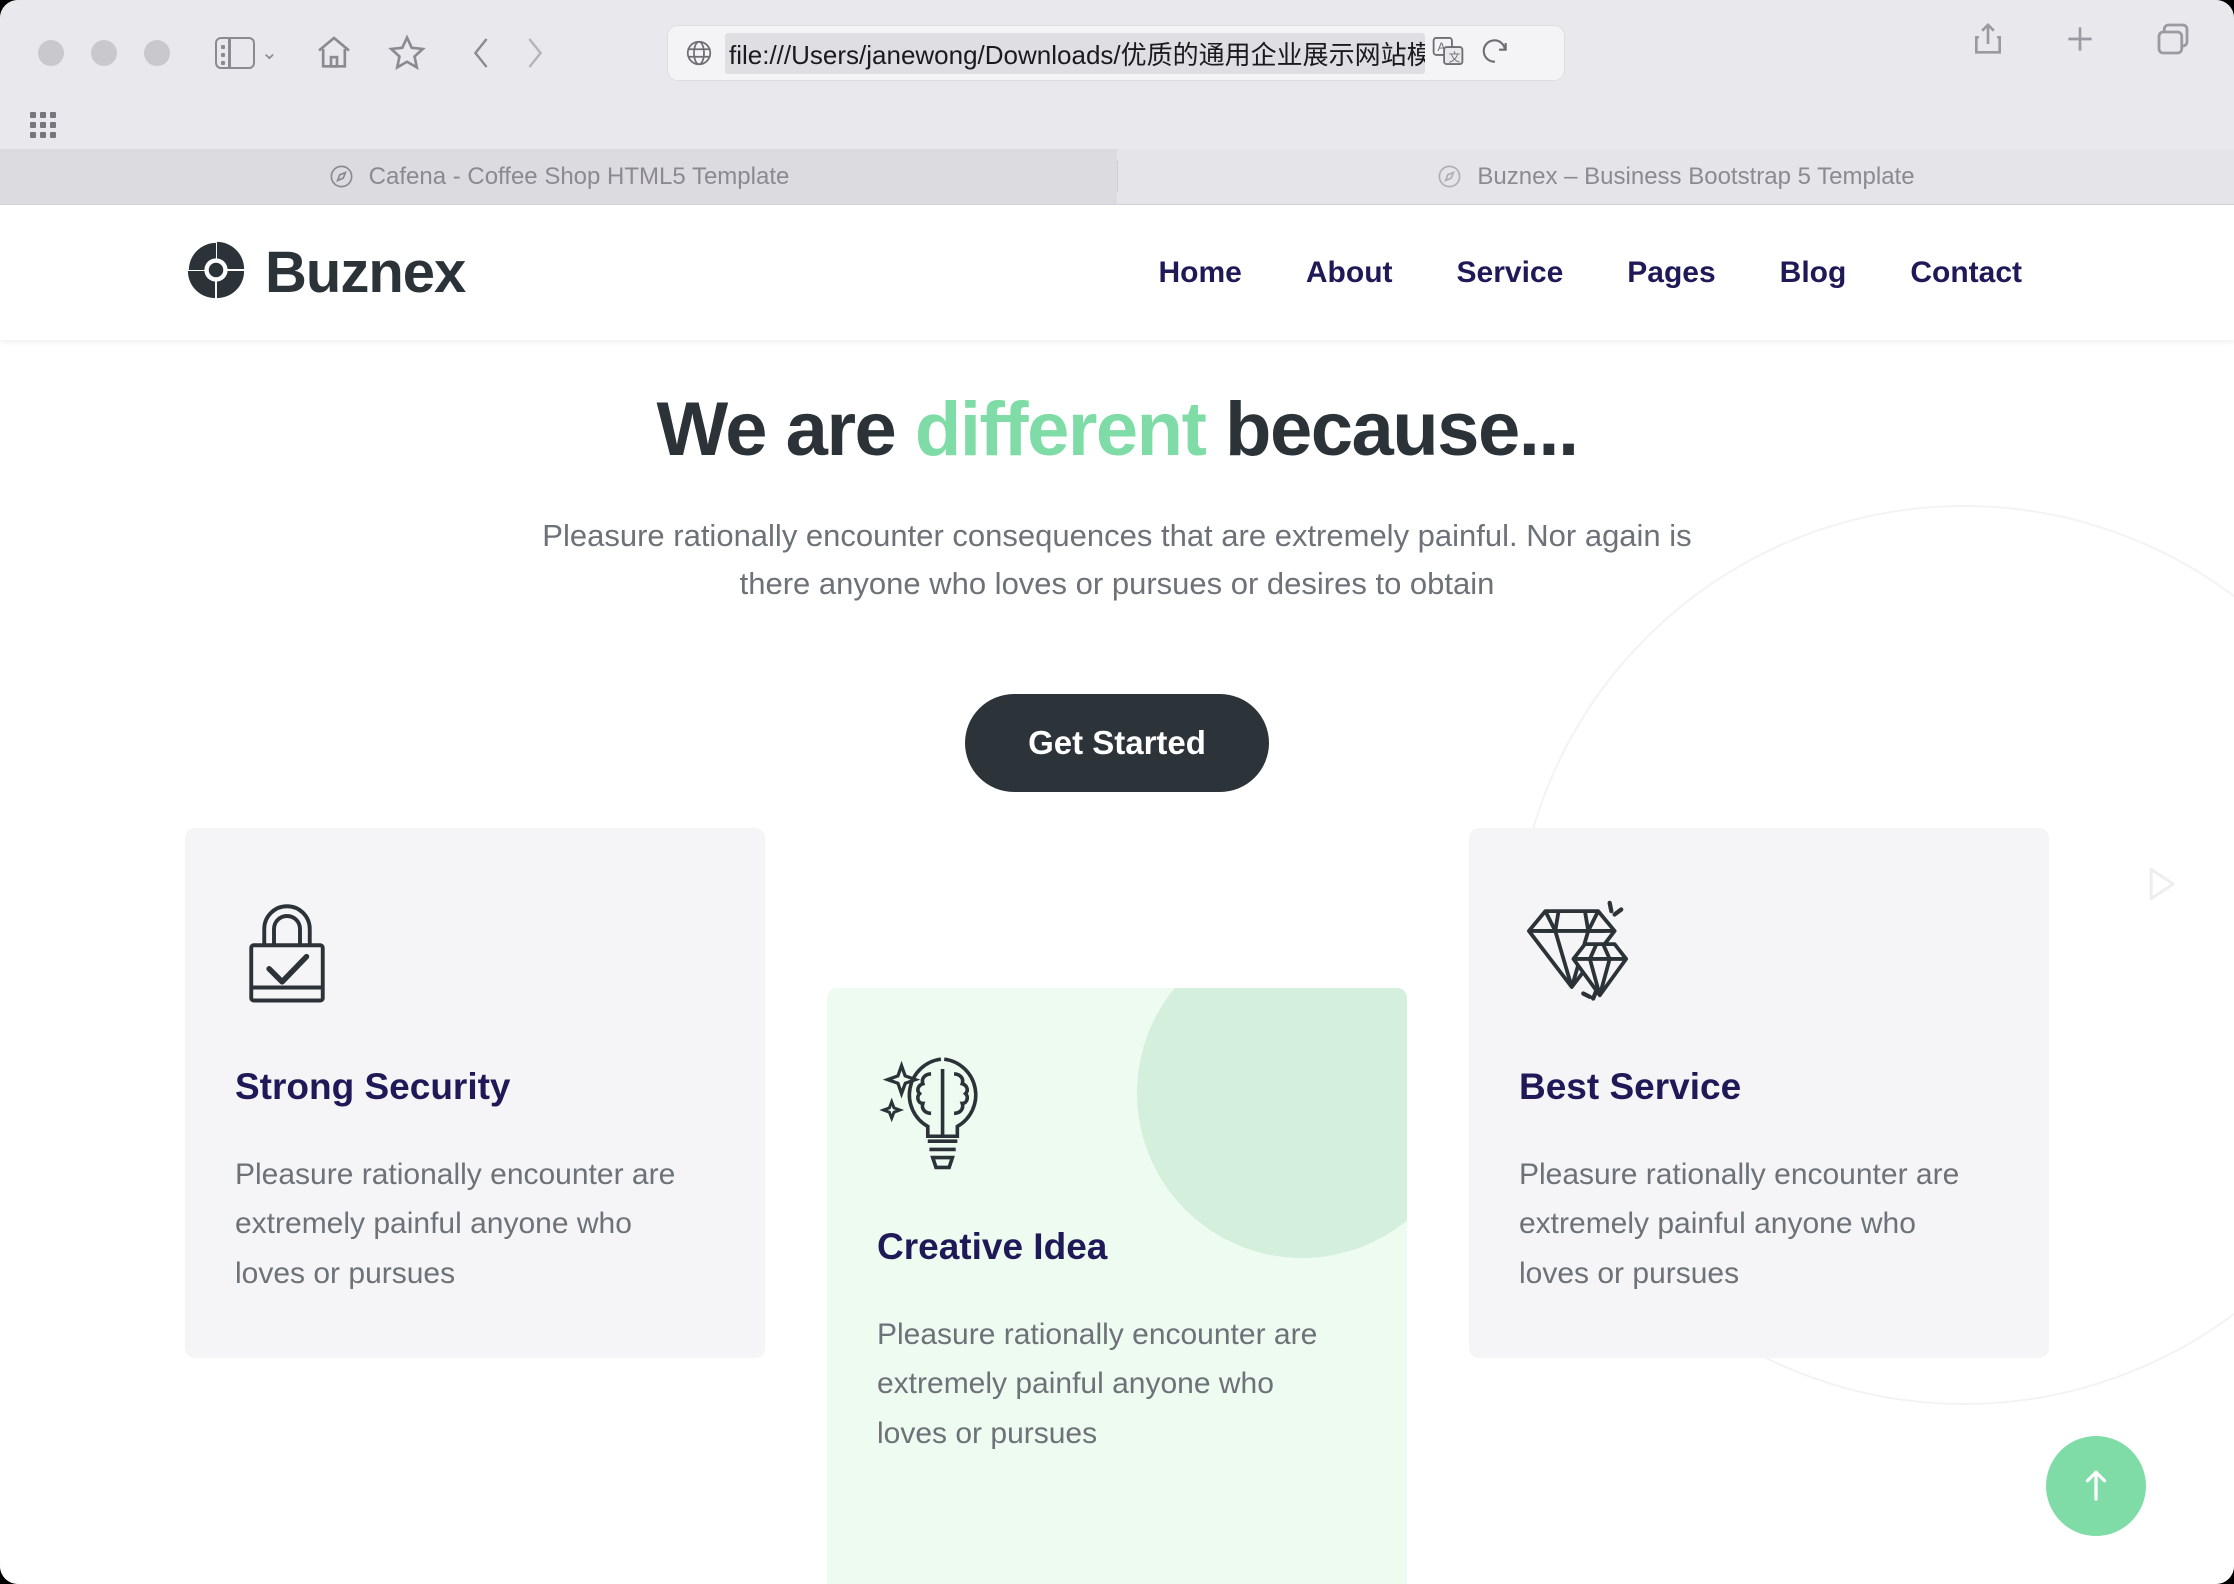  I want to click on scroll-to-top-button, so click(2096, 1486).